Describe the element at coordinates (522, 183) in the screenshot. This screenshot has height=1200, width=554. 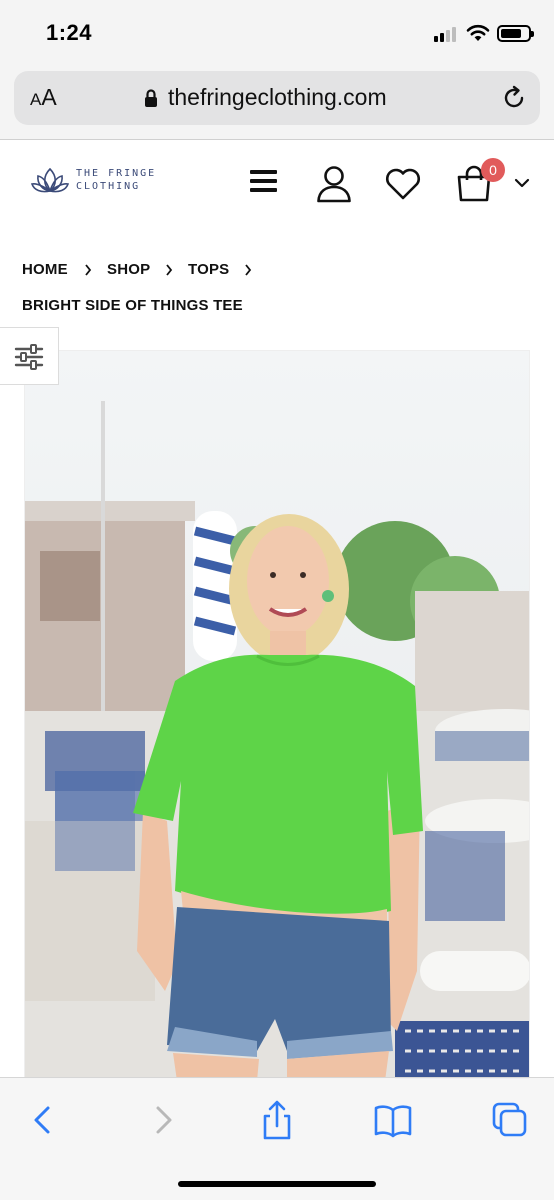
I see `chevron-down-icon` at that location.